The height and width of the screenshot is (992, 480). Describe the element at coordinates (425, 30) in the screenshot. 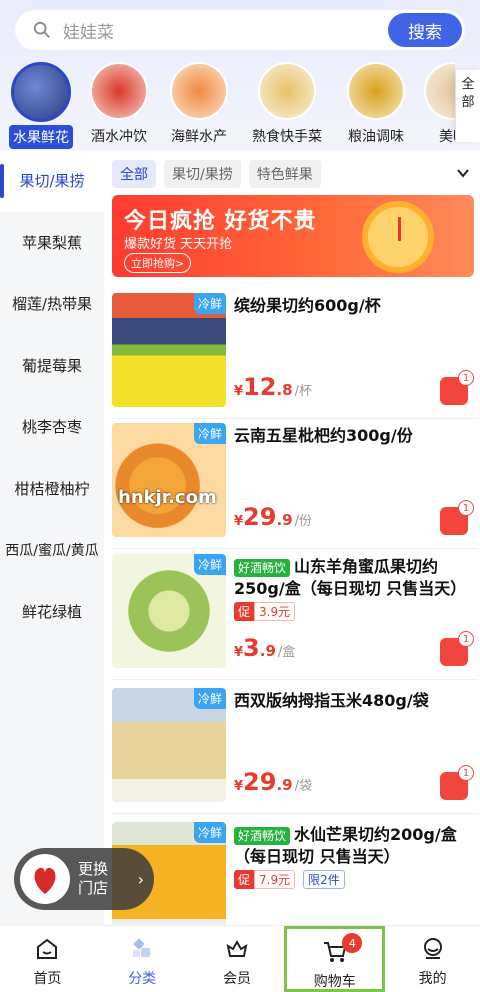

I see `search-button: 搜索` at that location.